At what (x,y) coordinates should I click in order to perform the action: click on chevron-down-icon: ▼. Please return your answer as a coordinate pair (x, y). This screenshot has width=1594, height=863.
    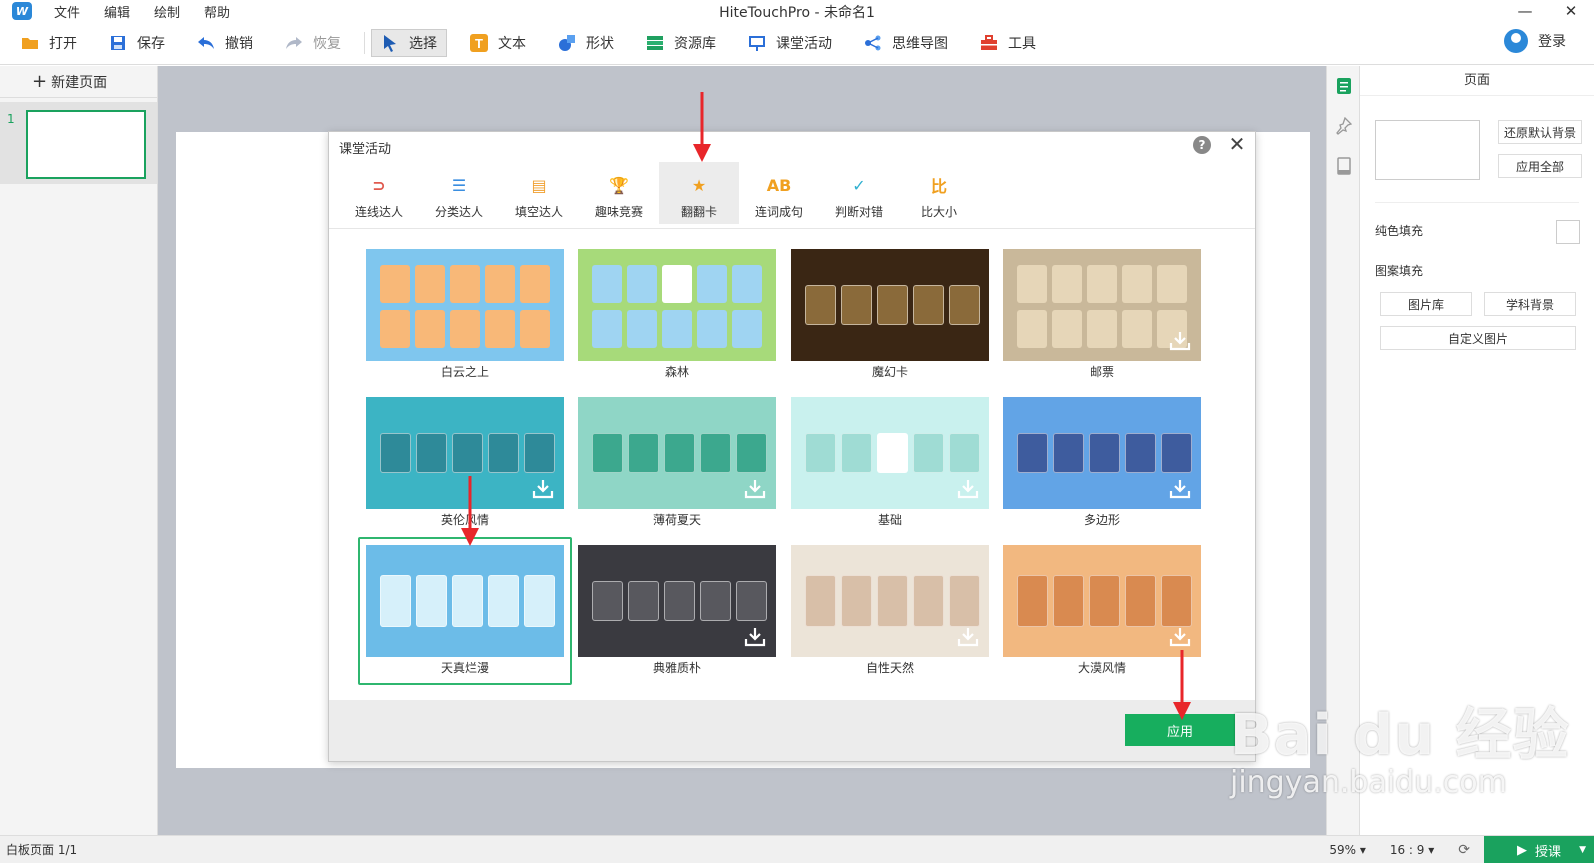
    Looking at the image, I should click on (1582, 850).